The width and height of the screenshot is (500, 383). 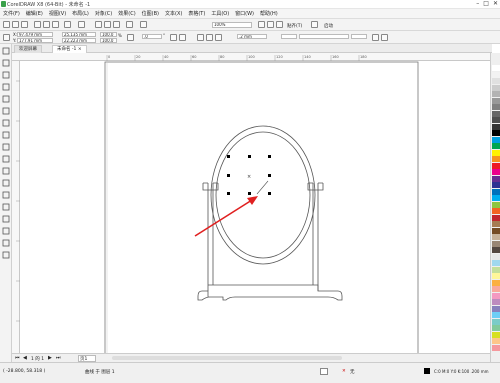 What do you see at coordinates (6, 243) in the screenshot?
I see `smart-fill-icon` at bounding box center [6, 243].